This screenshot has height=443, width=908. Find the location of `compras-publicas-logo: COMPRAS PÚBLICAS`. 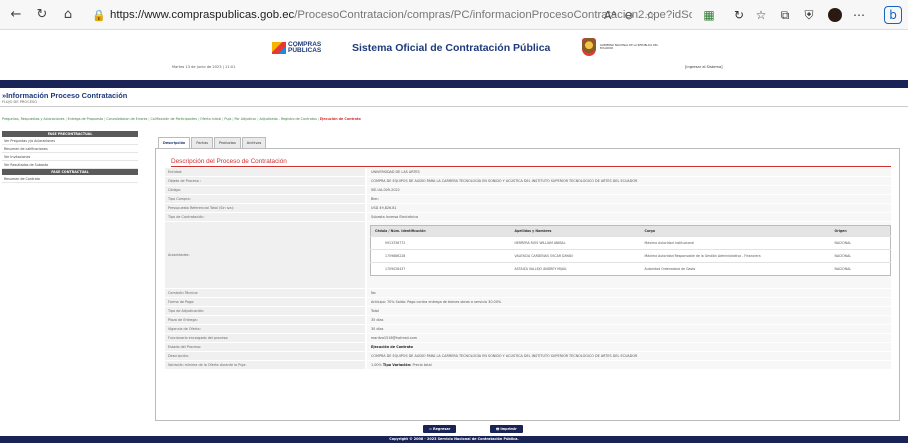

compras-publicas-logo: COMPRAS PÚBLICAS is located at coordinates (297, 47).